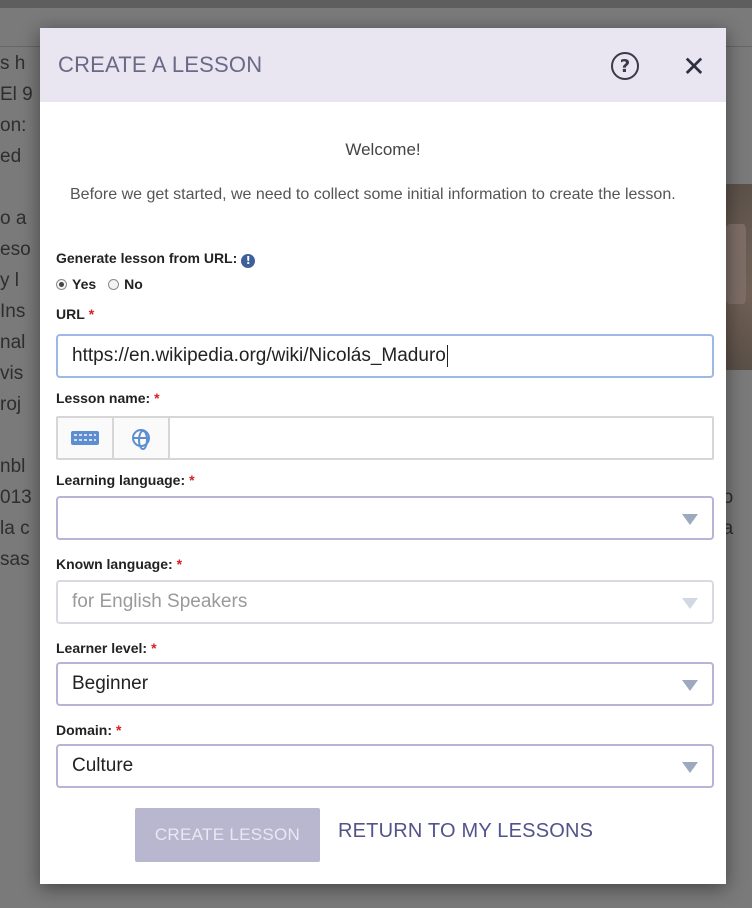  Describe the element at coordinates (121, 480) in the screenshot. I see `learning-language-label-text: Learning language:` at that location.